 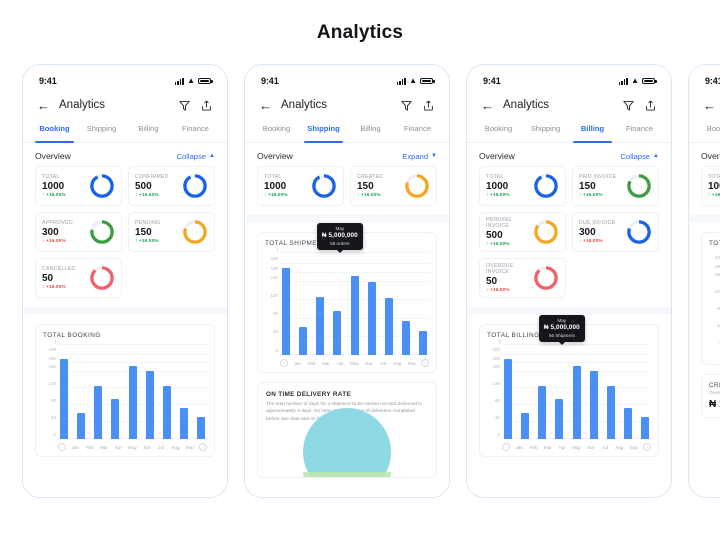 I want to click on stat-card: CANCELLED 50 ↓ +16.00%, so click(x=78, y=278).